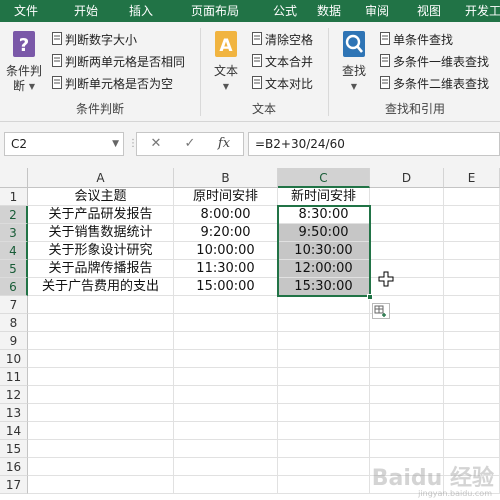  What do you see at coordinates (86, 11) in the screenshot?
I see `tab-home: 开始` at bounding box center [86, 11].